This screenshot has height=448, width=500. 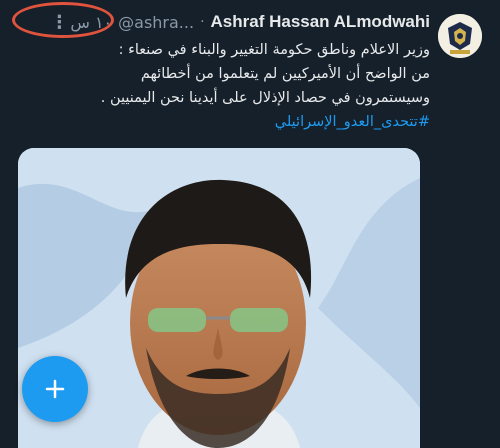 I want to click on display-name: Ashraf Hassan ALmodwahi, so click(x=320, y=22).